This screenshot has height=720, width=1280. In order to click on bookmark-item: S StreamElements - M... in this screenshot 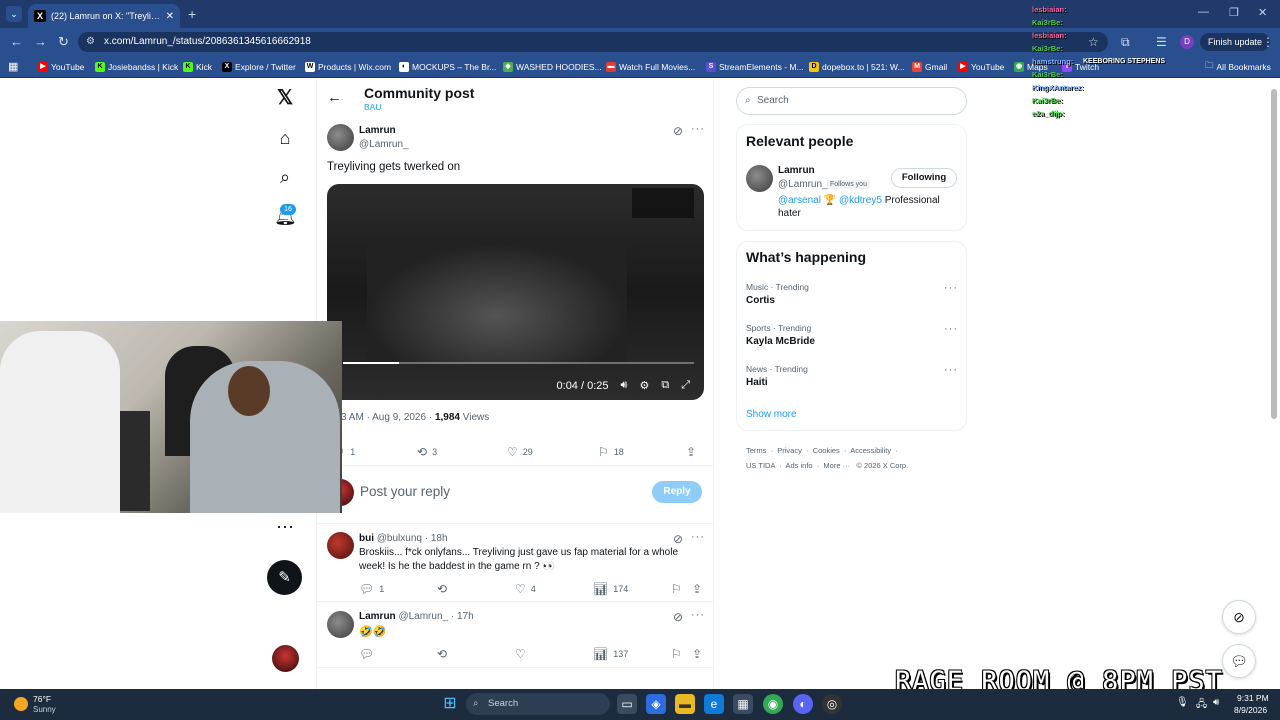, I will do `click(755, 67)`.